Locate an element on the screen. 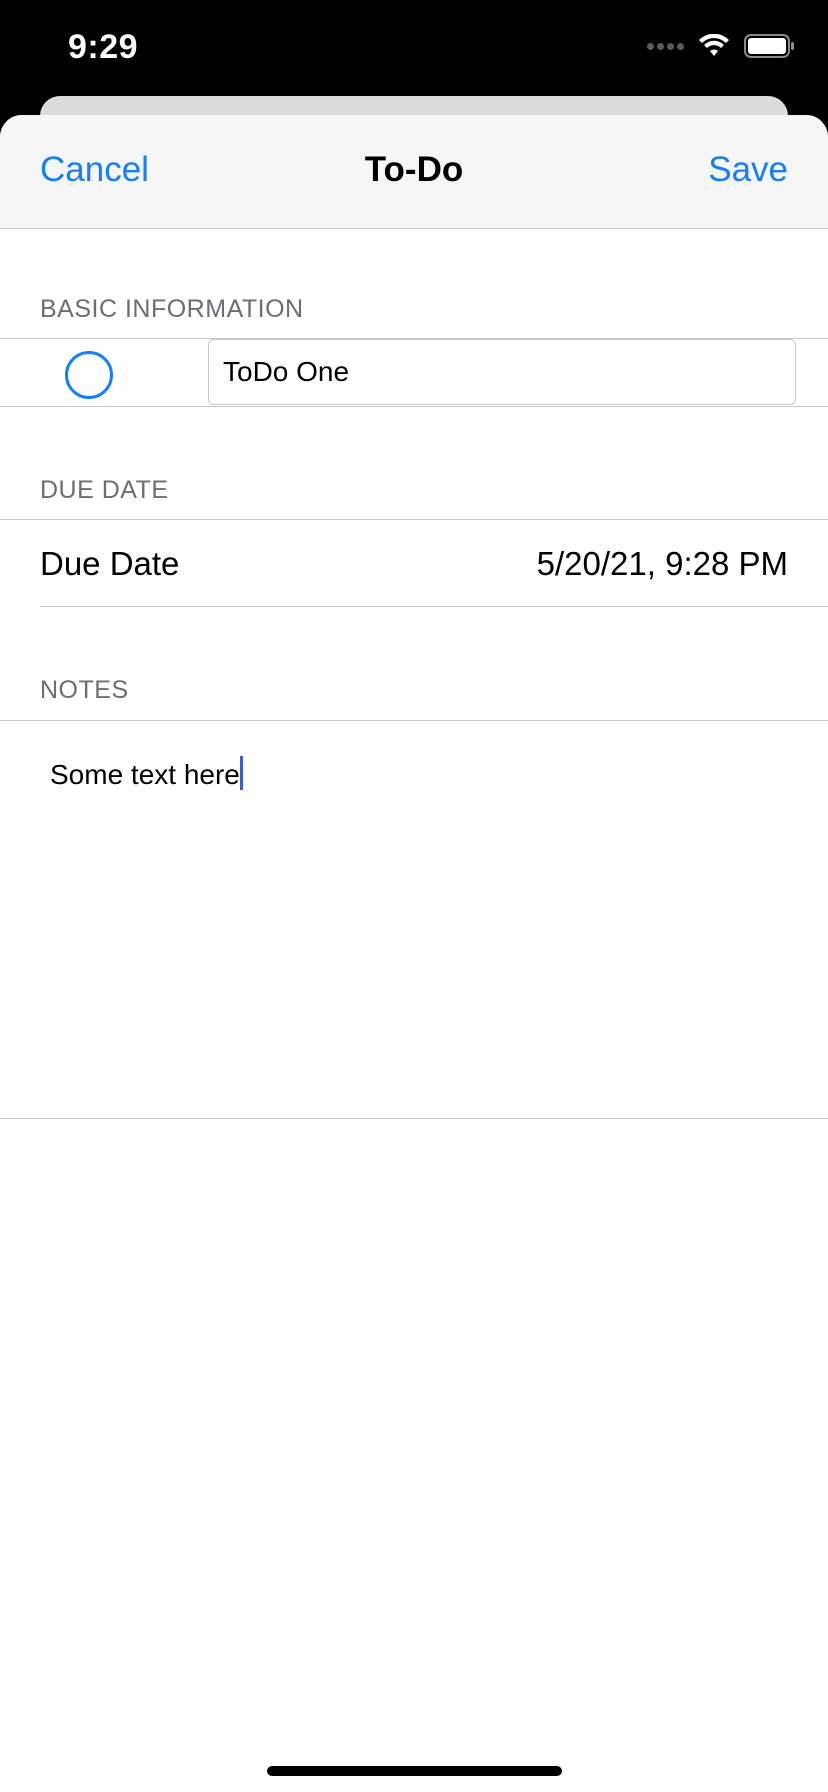  battery-icon is located at coordinates (769, 46).